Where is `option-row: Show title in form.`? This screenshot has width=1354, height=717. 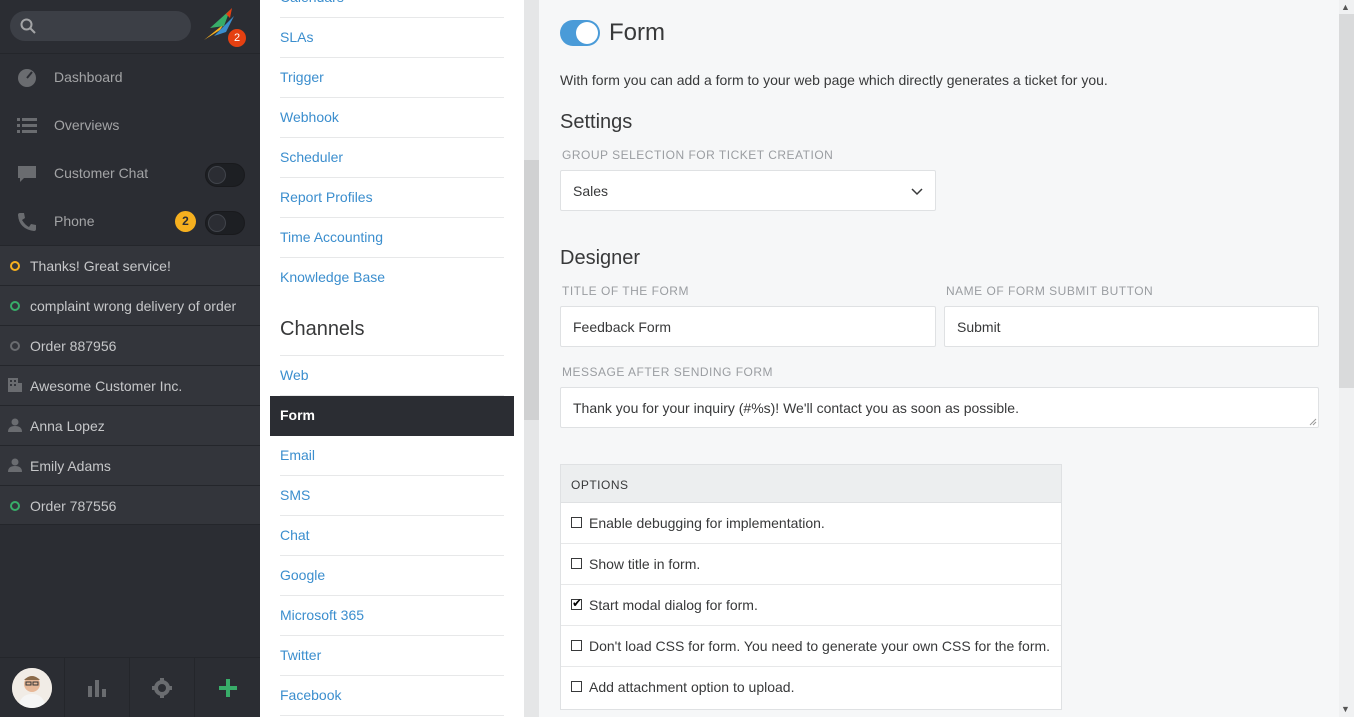 option-row: Show title in form. is located at coordinates (811, 564).